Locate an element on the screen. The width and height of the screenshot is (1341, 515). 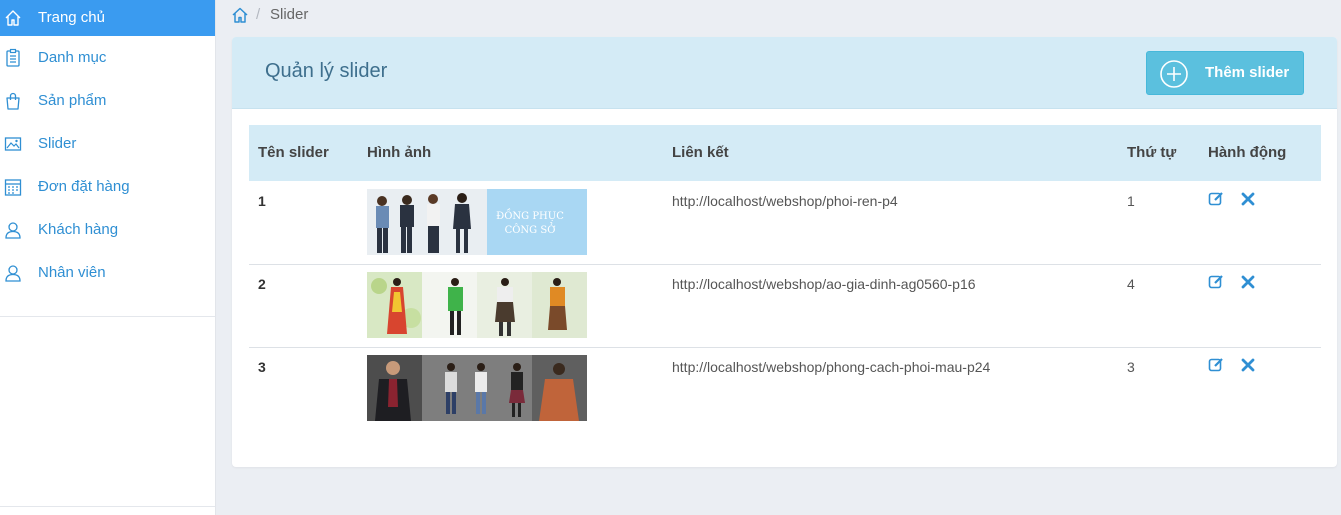
add-slider-button: Thêm slider is located at coordinates (1225, 73).